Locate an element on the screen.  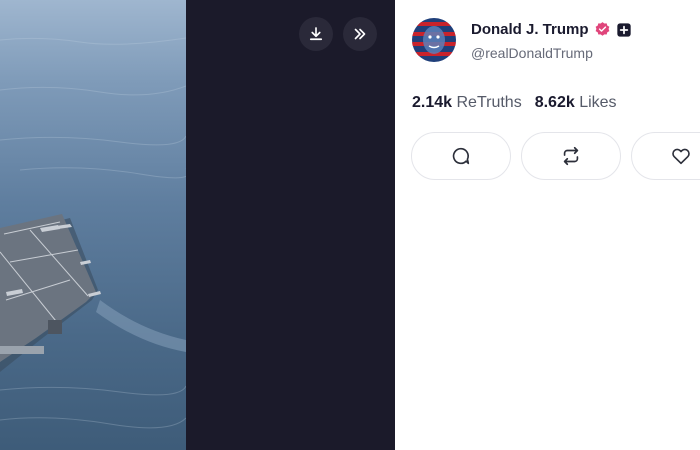
retruths-stat: 2.14k ReTruths is located at coordinates (467, 103).